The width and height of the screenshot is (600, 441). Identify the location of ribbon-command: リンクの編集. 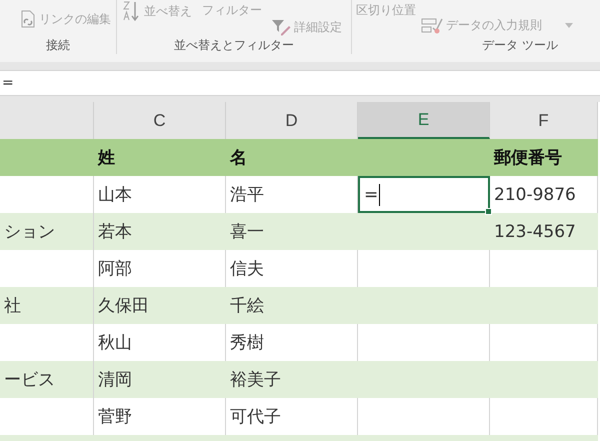
(65, 19).